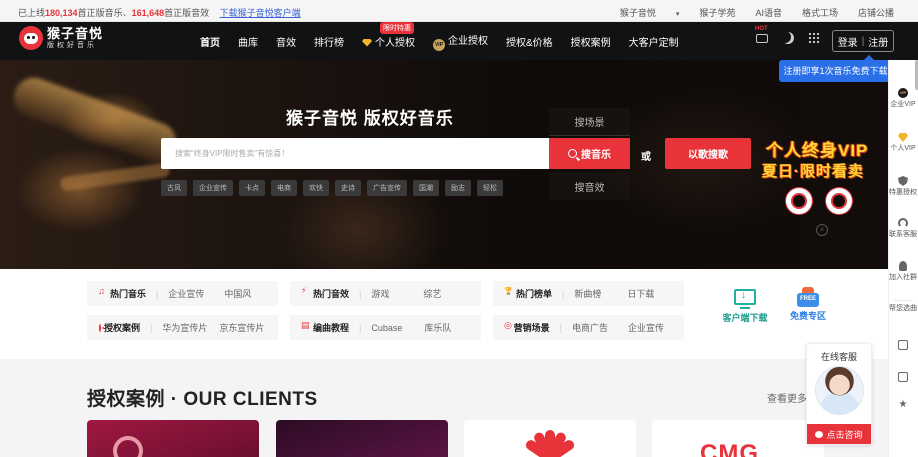 This screenshot has height=457, width=918. Describe the element at coordinates (248, 41) in the screenshot. I see `nav-item-library: 曲库` at that location.